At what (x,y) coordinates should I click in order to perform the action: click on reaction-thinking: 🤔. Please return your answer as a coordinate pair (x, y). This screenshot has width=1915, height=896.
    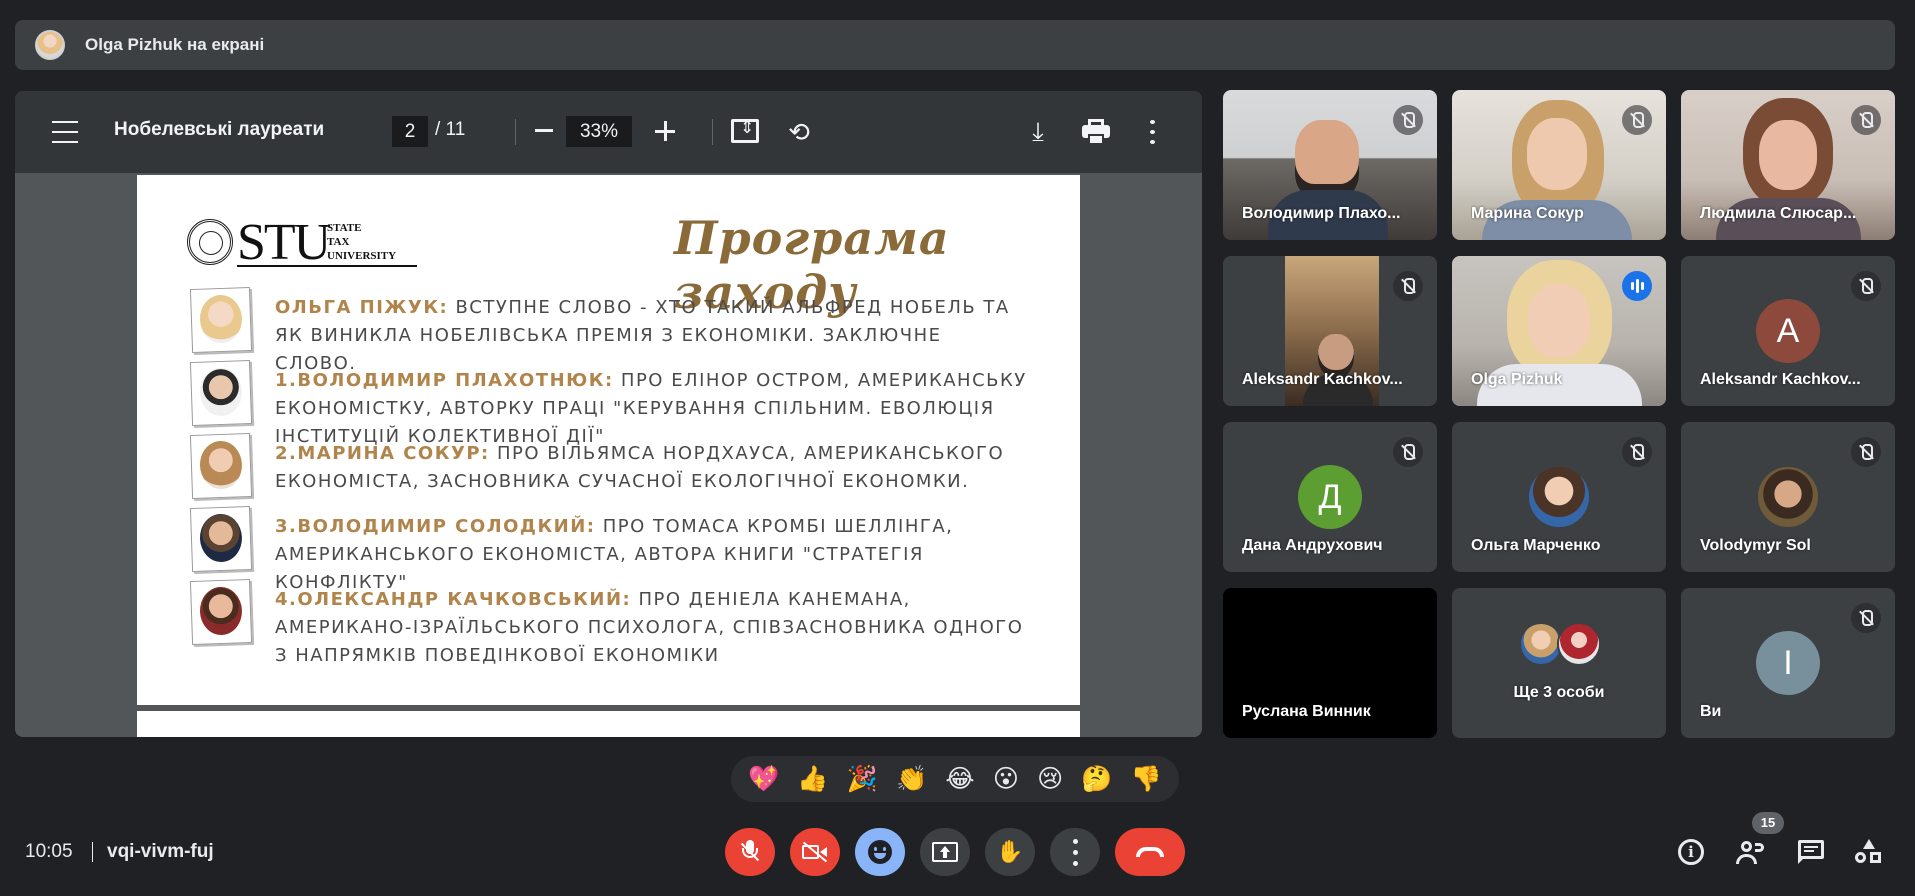
    Looking at the image, I should click on (1096, 779).